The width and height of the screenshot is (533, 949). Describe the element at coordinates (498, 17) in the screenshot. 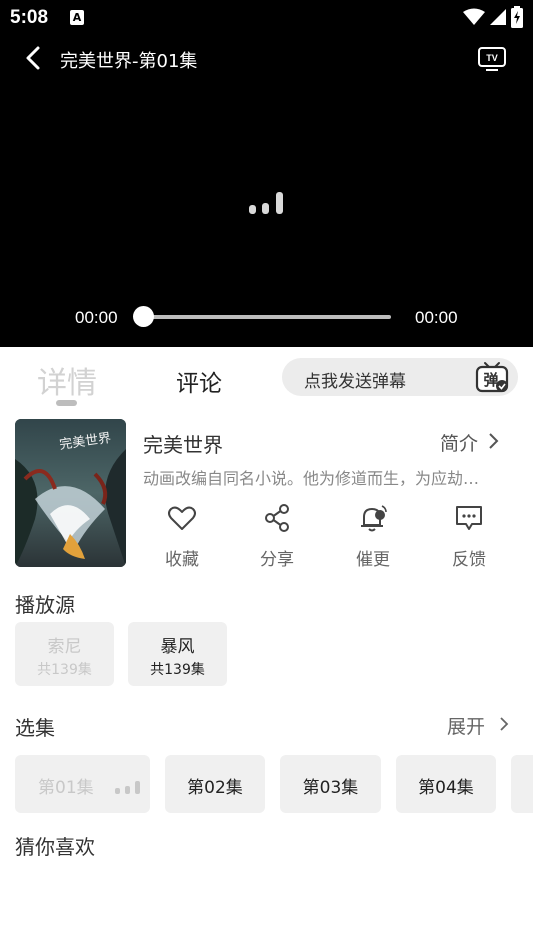

I see `signal-icon` at that location.